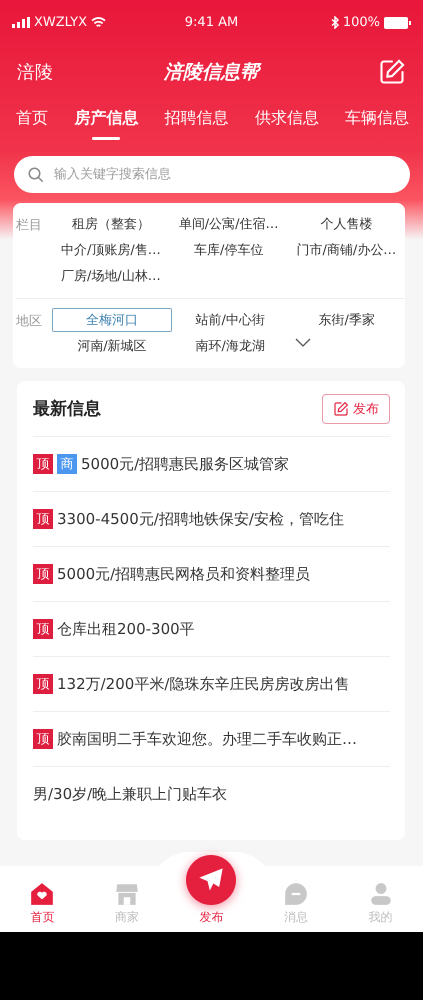 Image resolution: width=423 pixels, height=1000 pixels. Describe the element at coordinates (377, 124) in the screenshot. I see `category-tab: 车辆信息` at that location.